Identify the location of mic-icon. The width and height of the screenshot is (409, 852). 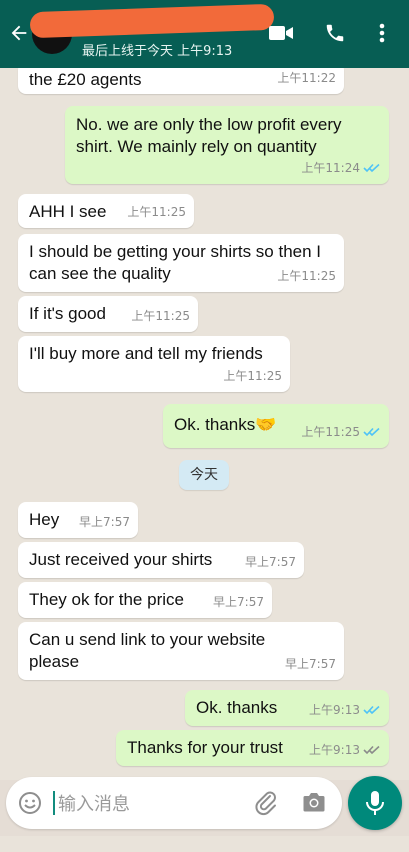
(375, 803).